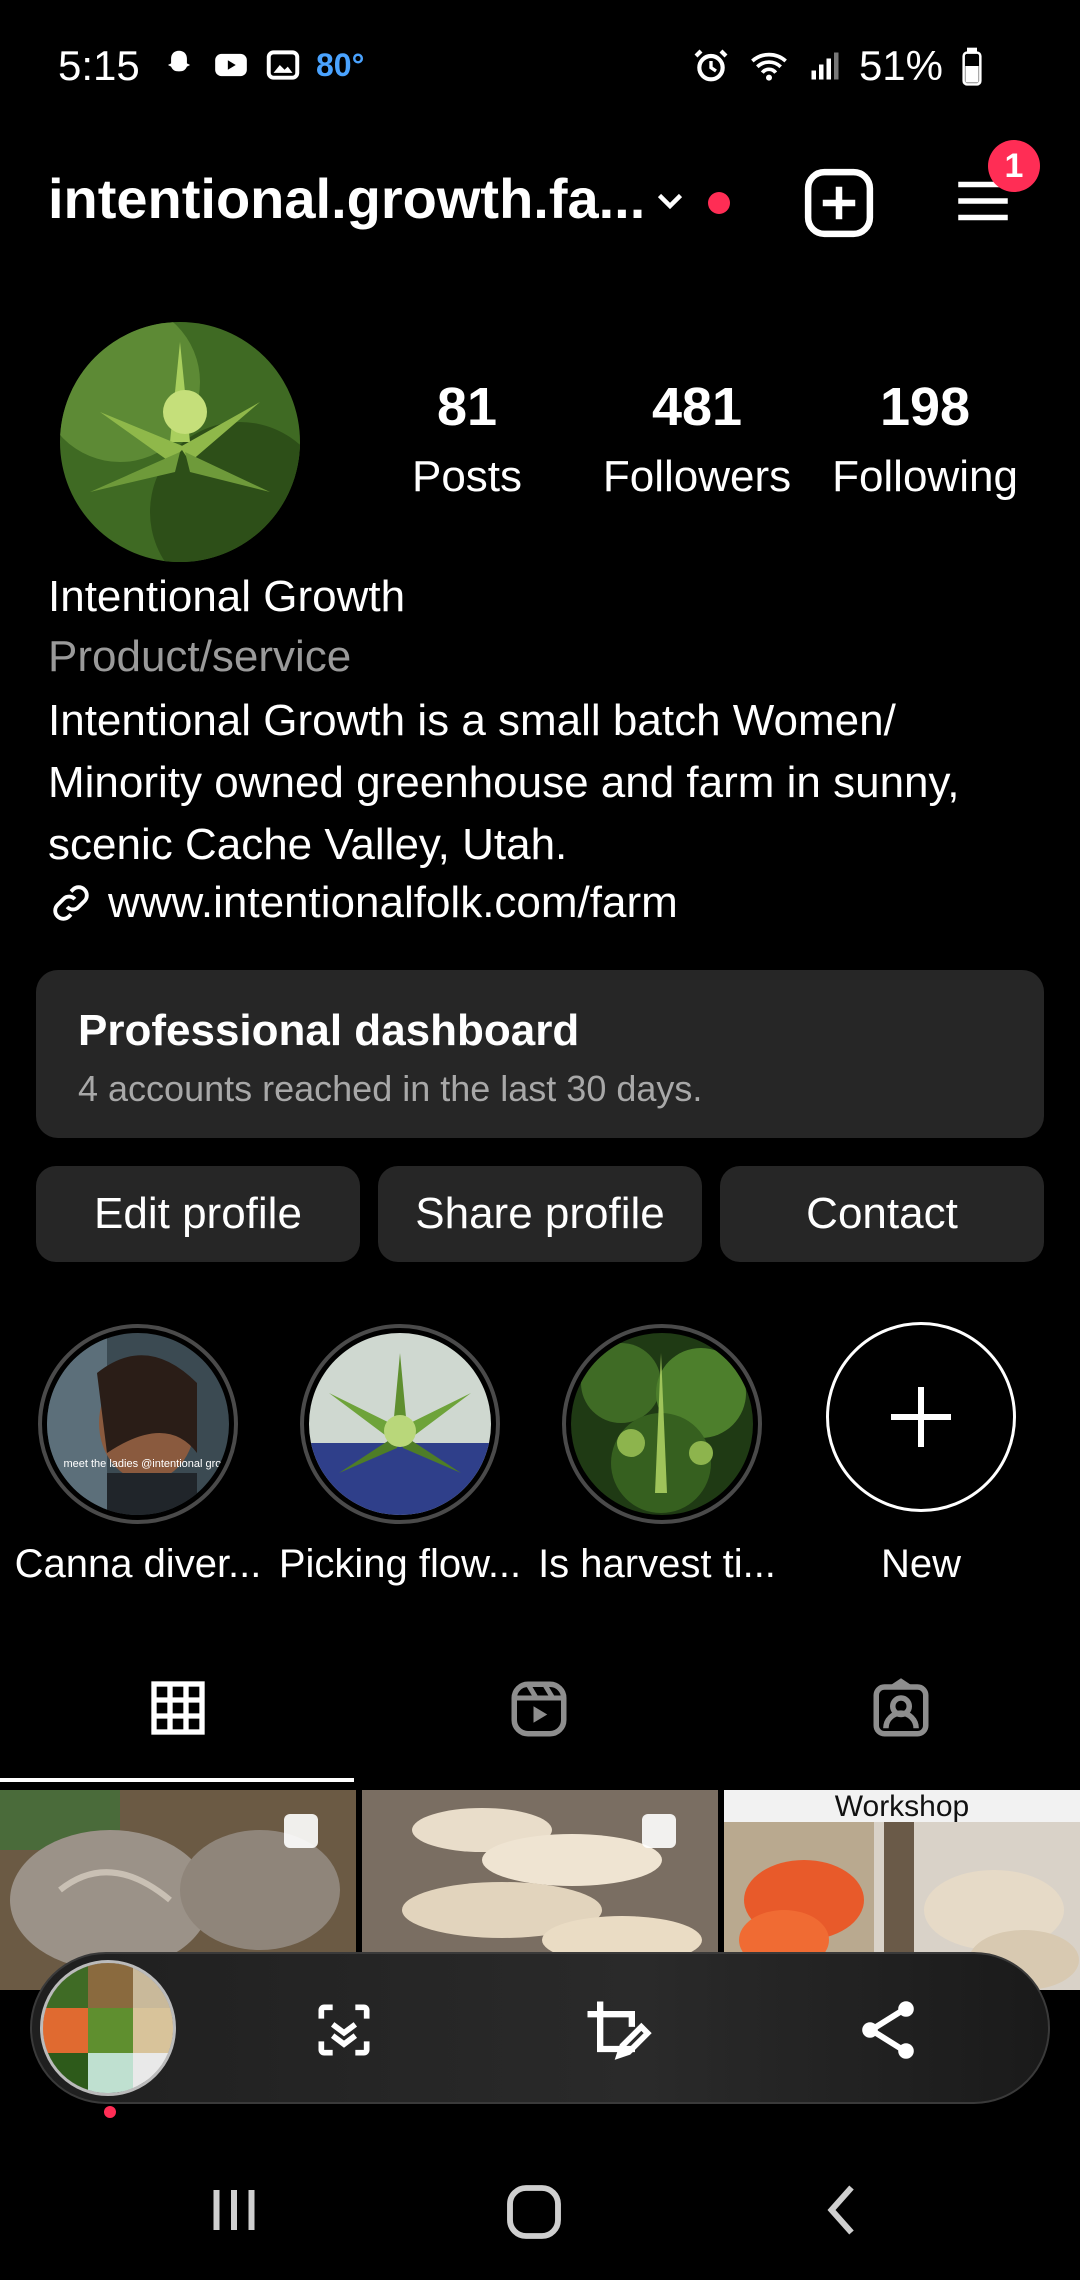 The image size is (1080, 2280). I want to click on posts-stat: 81 Posts, so click(467, 439).